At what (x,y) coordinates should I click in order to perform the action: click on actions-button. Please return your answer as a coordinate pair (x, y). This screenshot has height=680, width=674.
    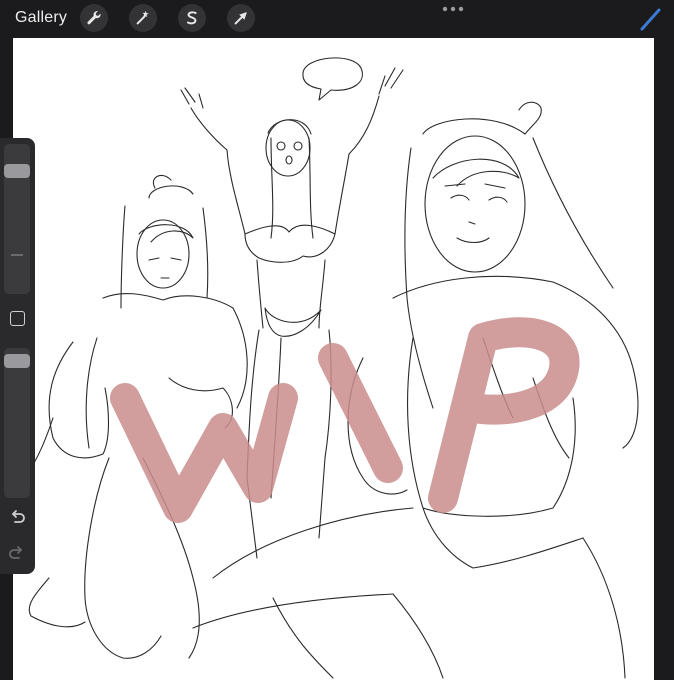
    Looking at the image, I should click on (94, 18).